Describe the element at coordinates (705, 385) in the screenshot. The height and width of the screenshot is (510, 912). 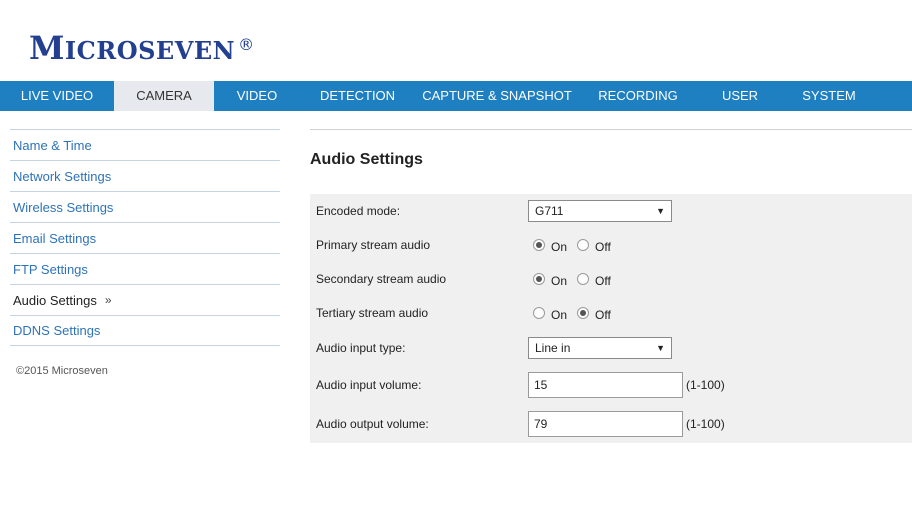
I see `input-volume-range: (1-100)` at that location.